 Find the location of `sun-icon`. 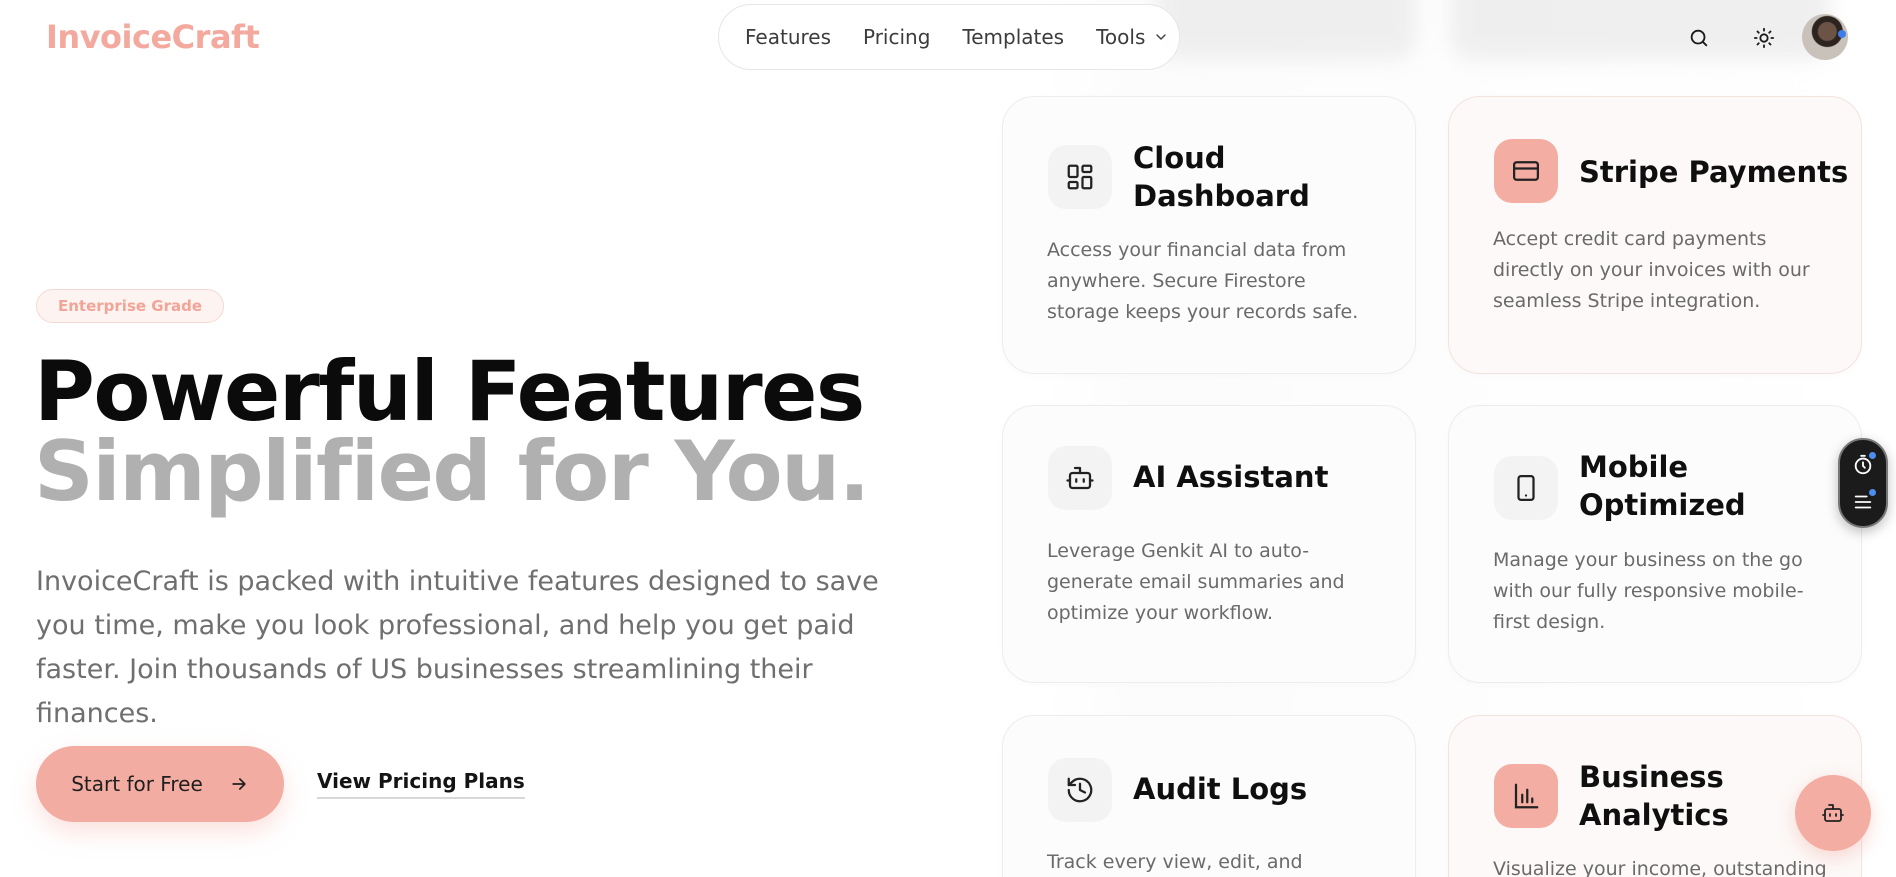

sun-icon is located at coordinates (1764, 38).